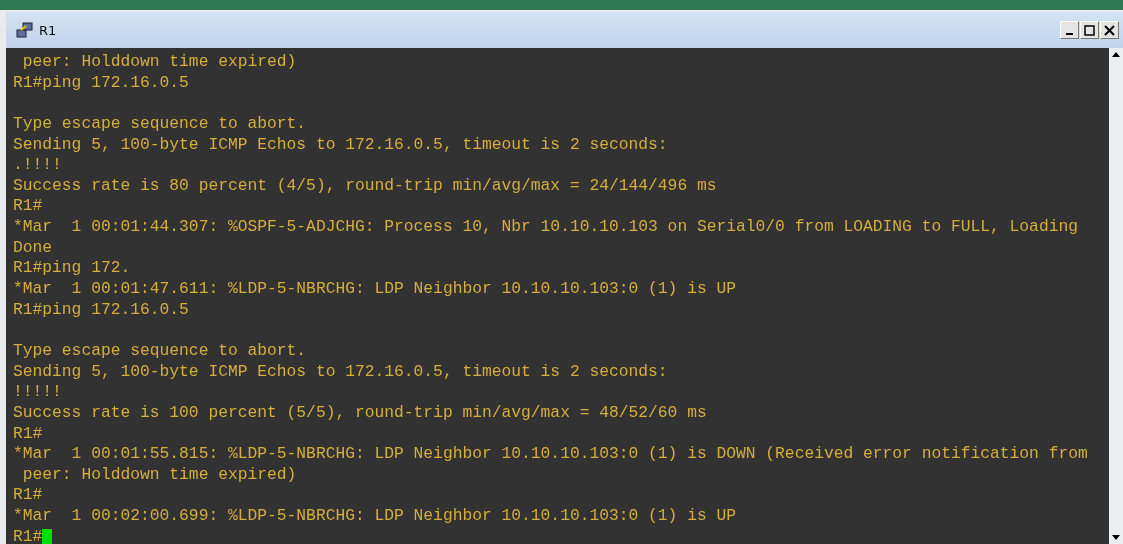 This screenshot has height=544, width=1123. I want to click on terminal-icon, so click(25, 30).